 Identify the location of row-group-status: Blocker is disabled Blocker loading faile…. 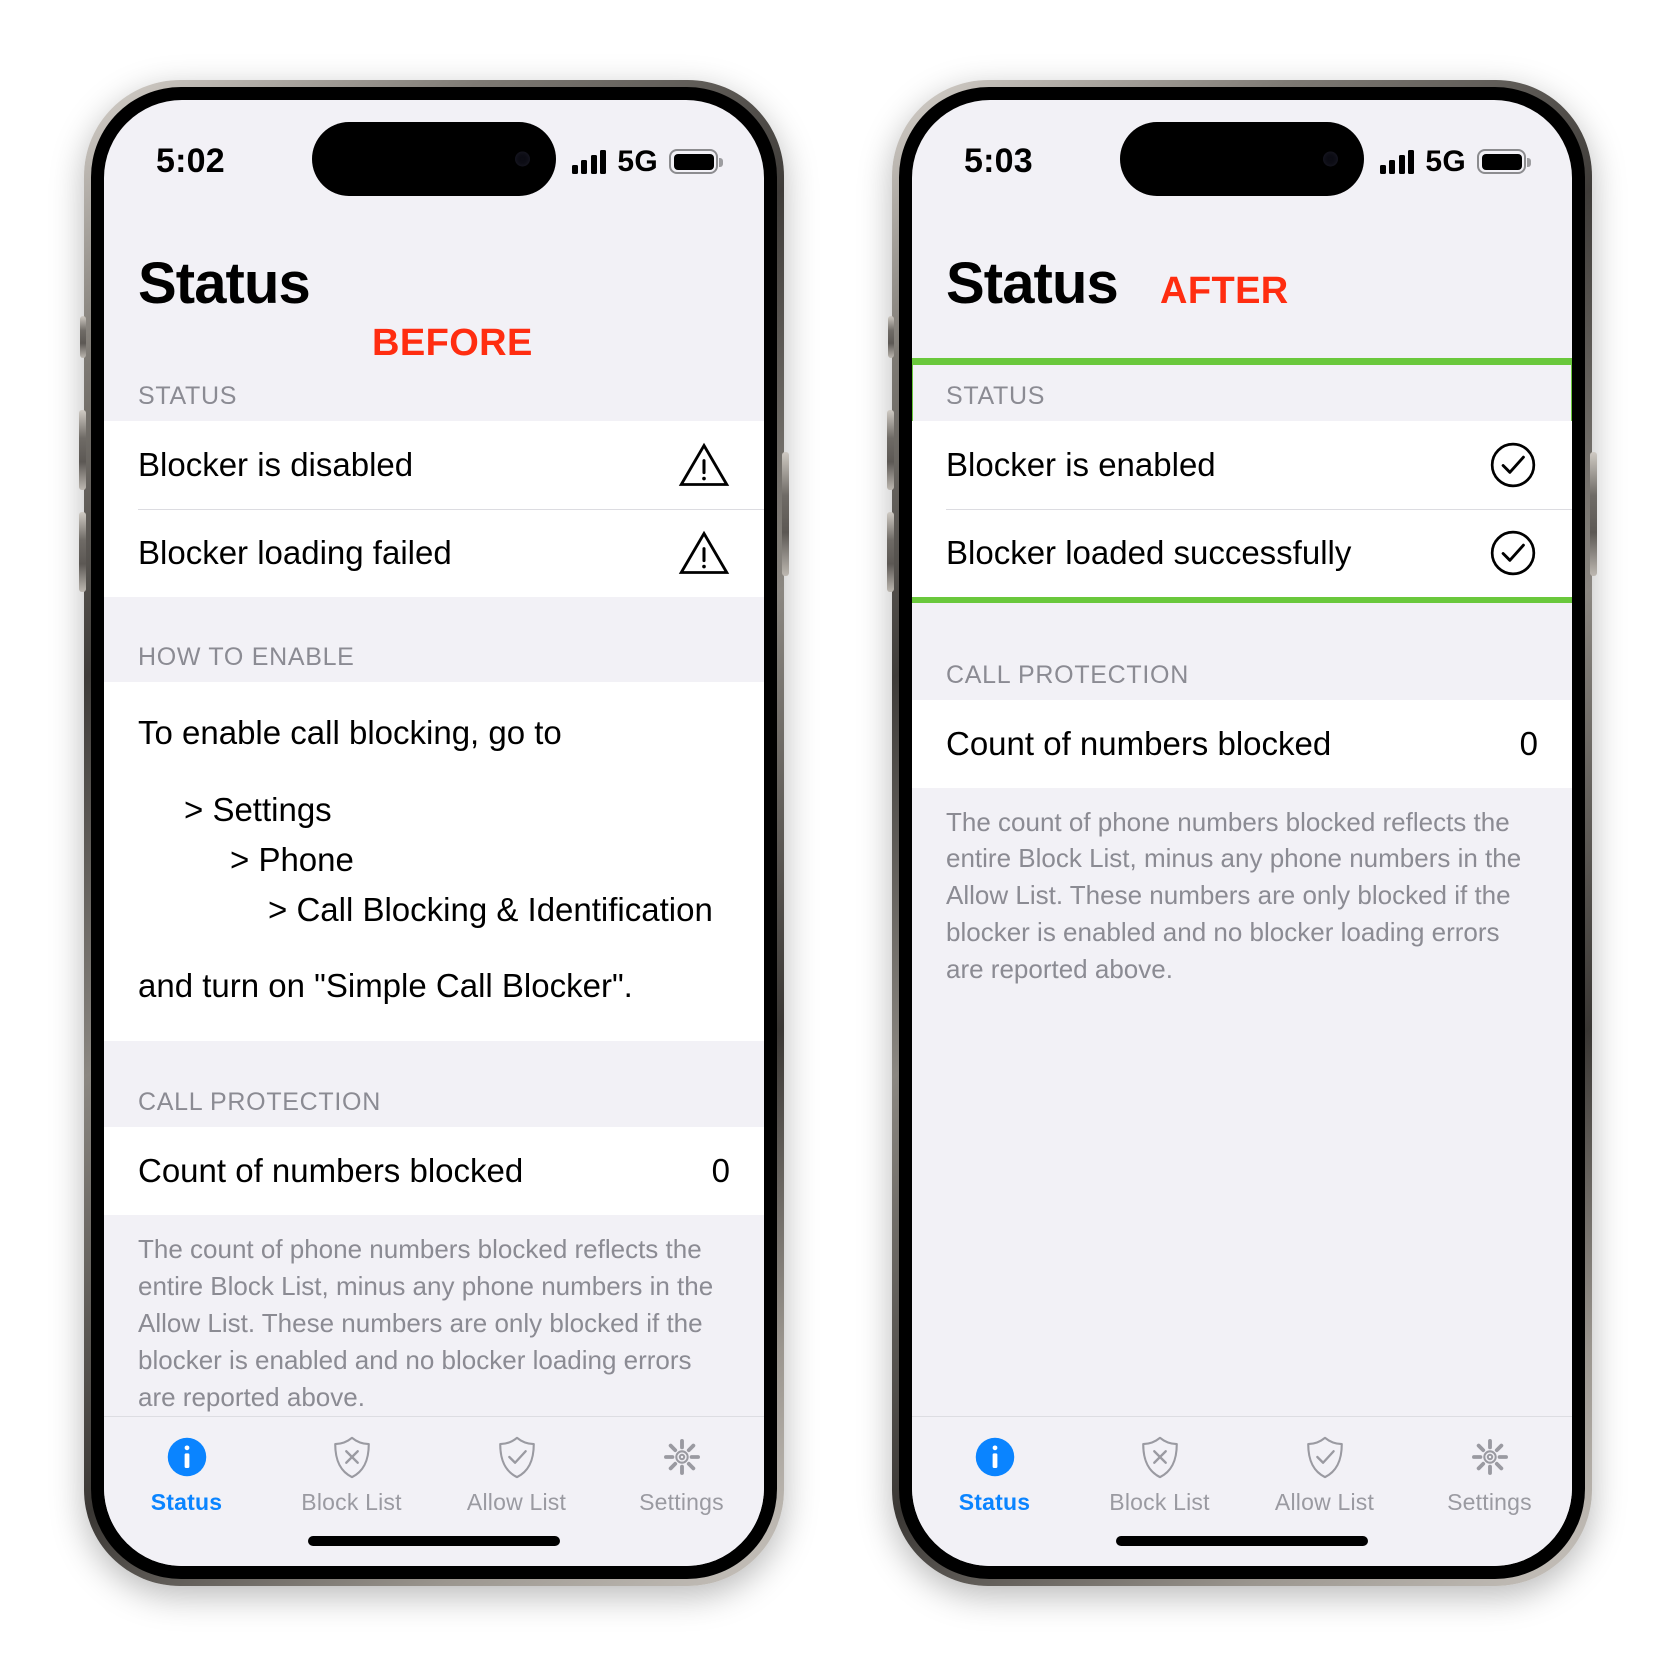
(434, 508).